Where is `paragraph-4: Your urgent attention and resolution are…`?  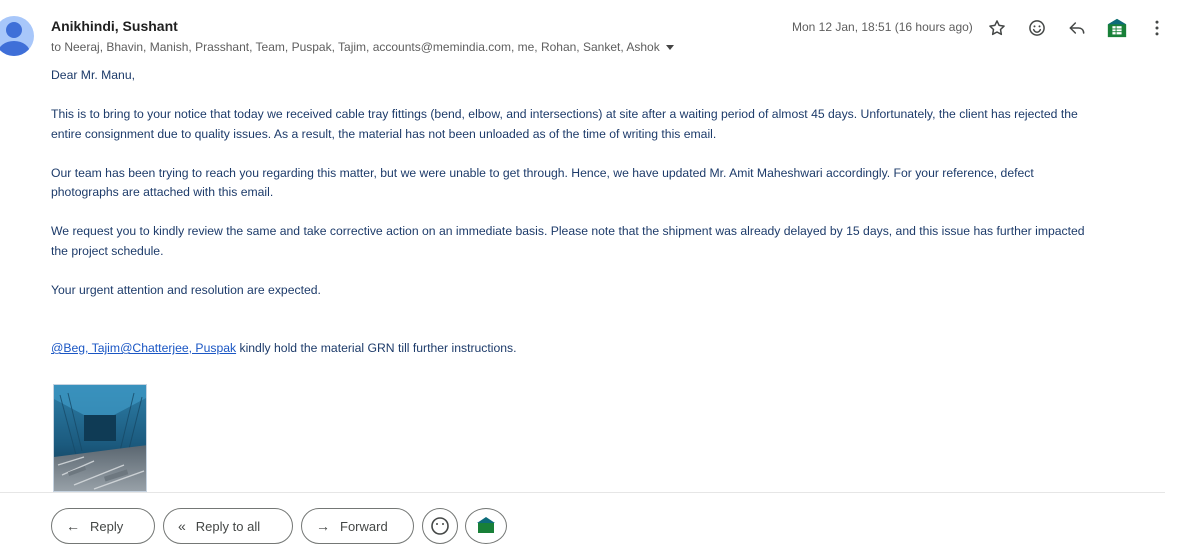 paragraph-4: Your urgent attention and resolution are… is located at coordinates (186, 289).